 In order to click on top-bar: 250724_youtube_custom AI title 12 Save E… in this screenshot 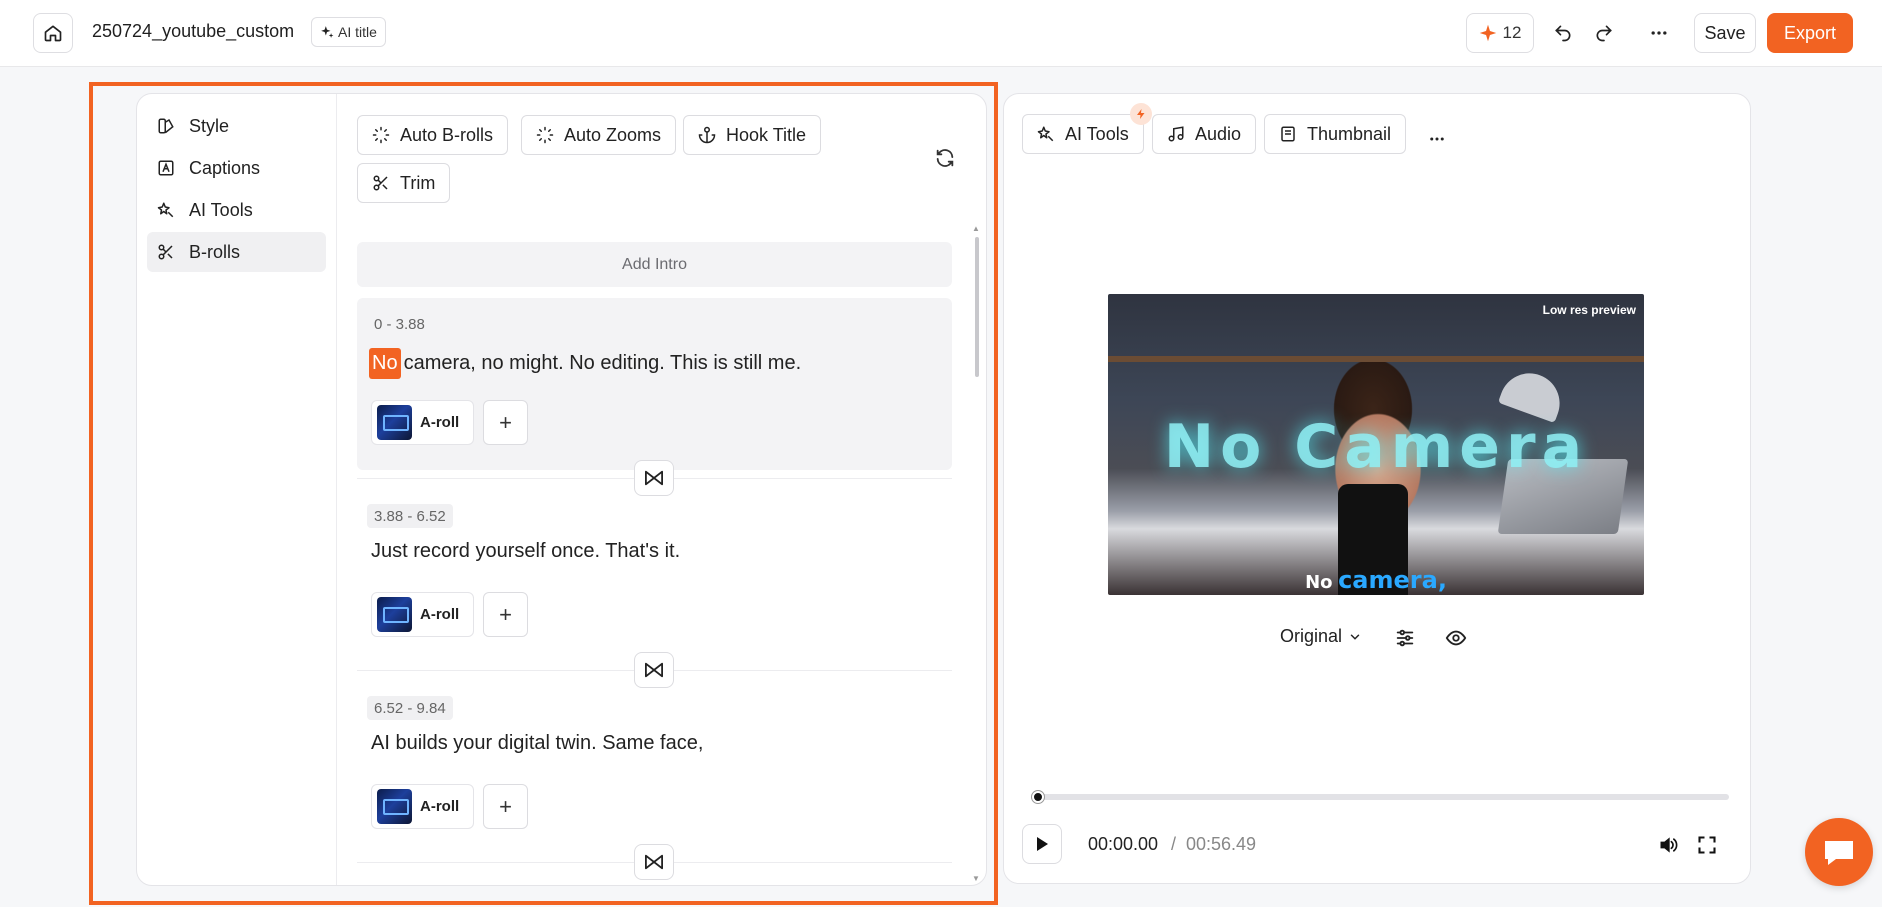, I will do `click(941, 33)`.